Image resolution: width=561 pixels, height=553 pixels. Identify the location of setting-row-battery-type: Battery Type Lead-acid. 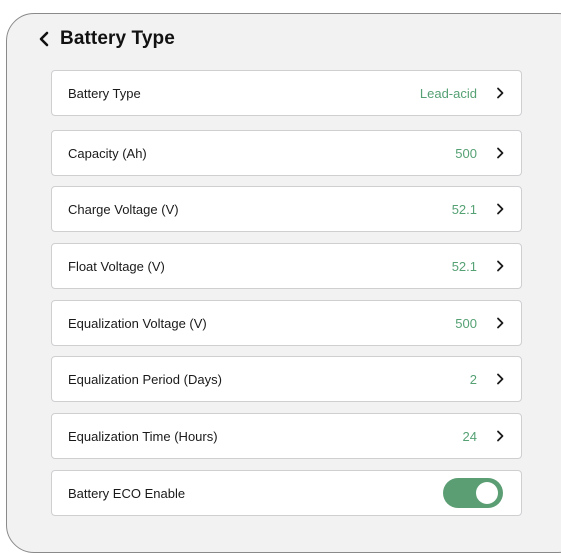
(286, 93).